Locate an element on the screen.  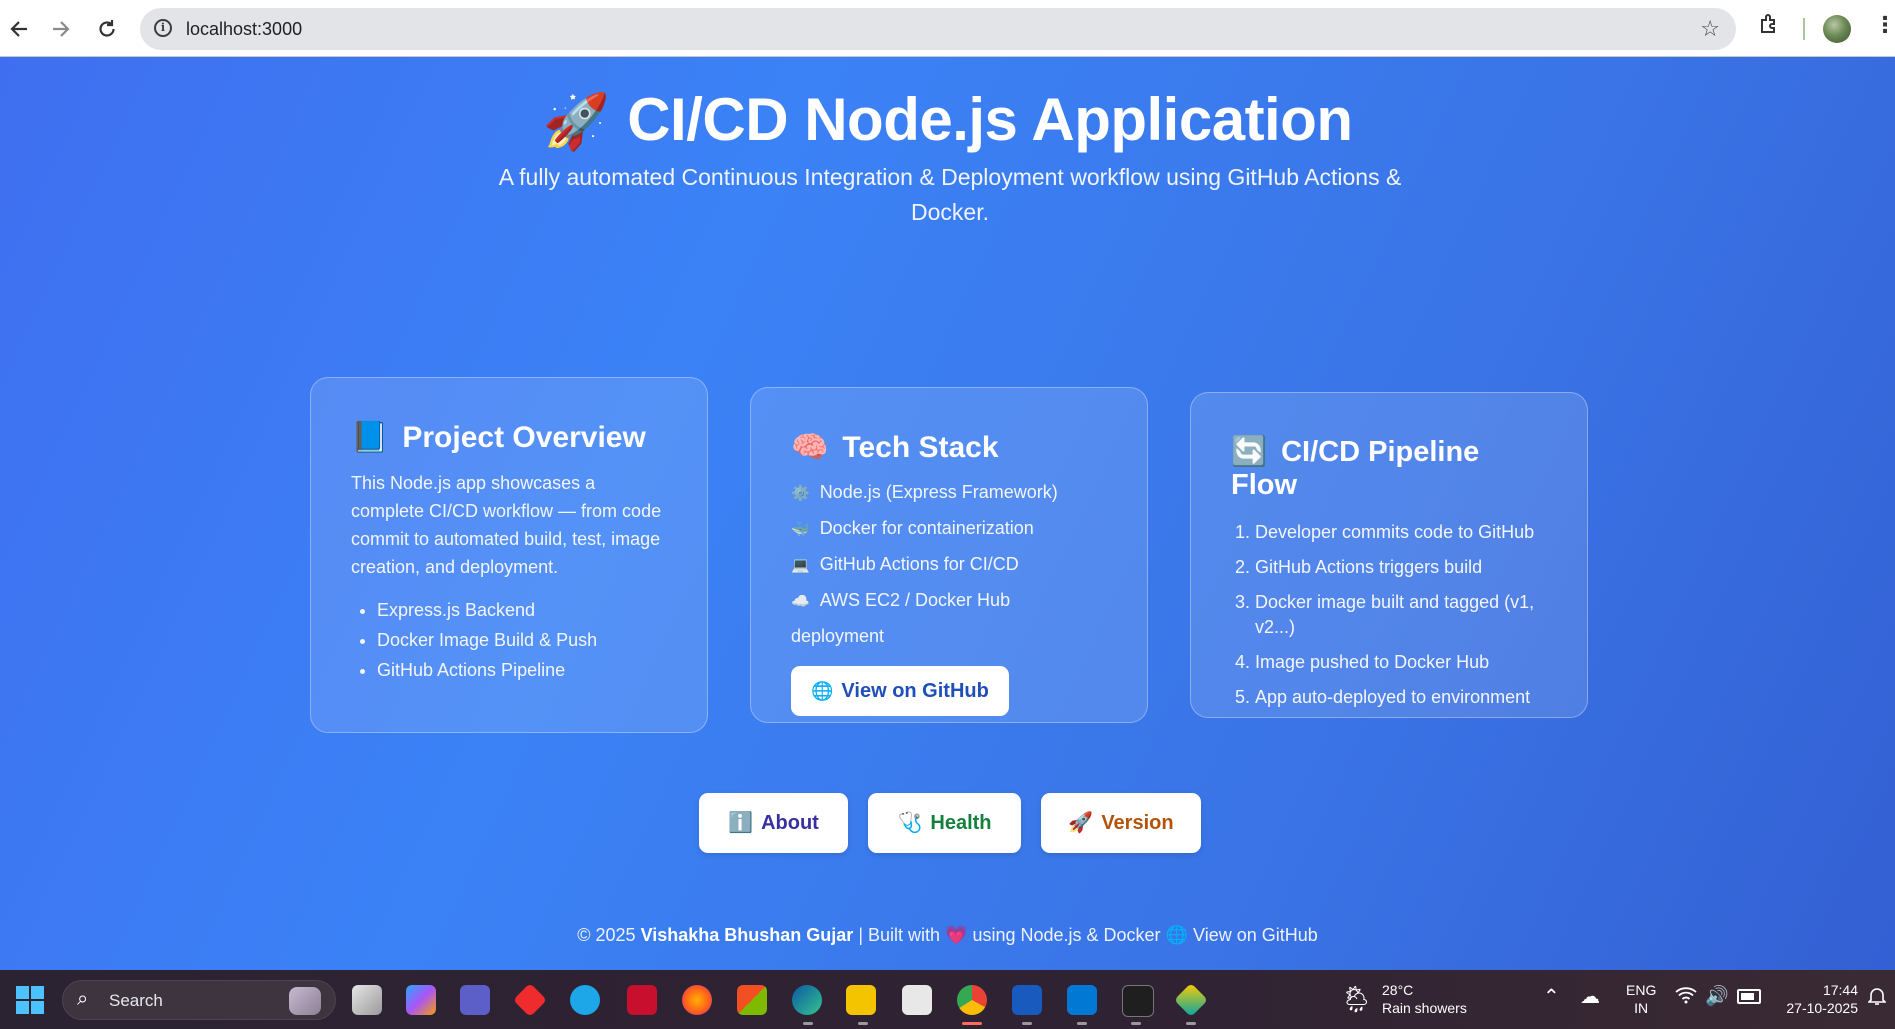
view-on-github-button: 🌐 View on GitHub is located at coordinates (900, 691).